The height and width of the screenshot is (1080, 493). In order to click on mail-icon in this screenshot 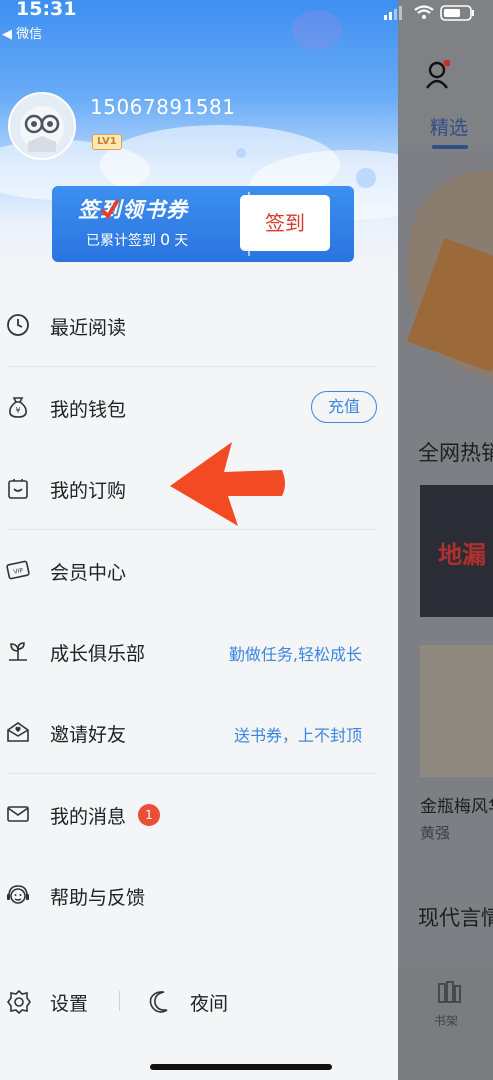, I will do `click(18, 814)`.